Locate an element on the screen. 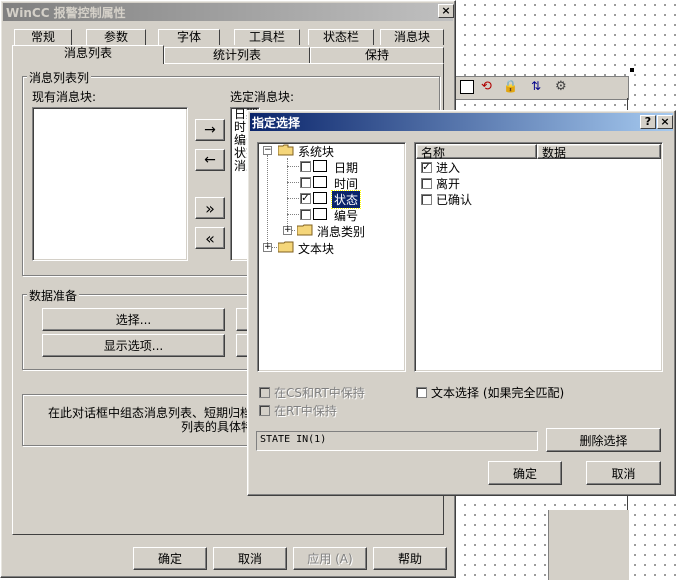 Image resolution: width=679 pixels, height=581 pixels. tab-parameters: 参数 is located at coordinates (116, 37).